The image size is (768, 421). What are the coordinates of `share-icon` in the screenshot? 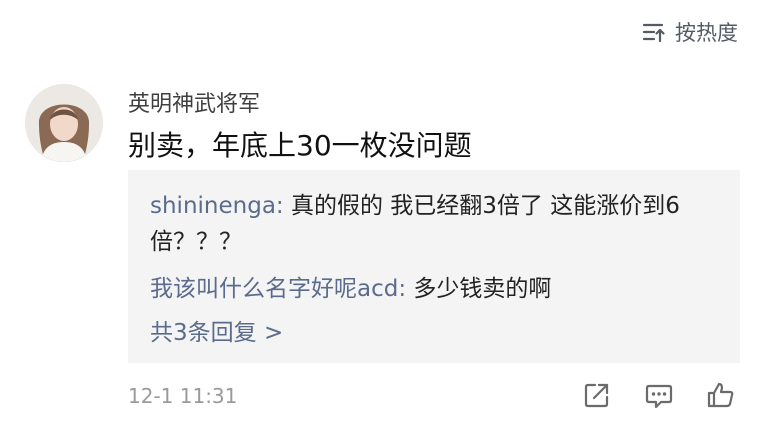 It's located at (597, 395).